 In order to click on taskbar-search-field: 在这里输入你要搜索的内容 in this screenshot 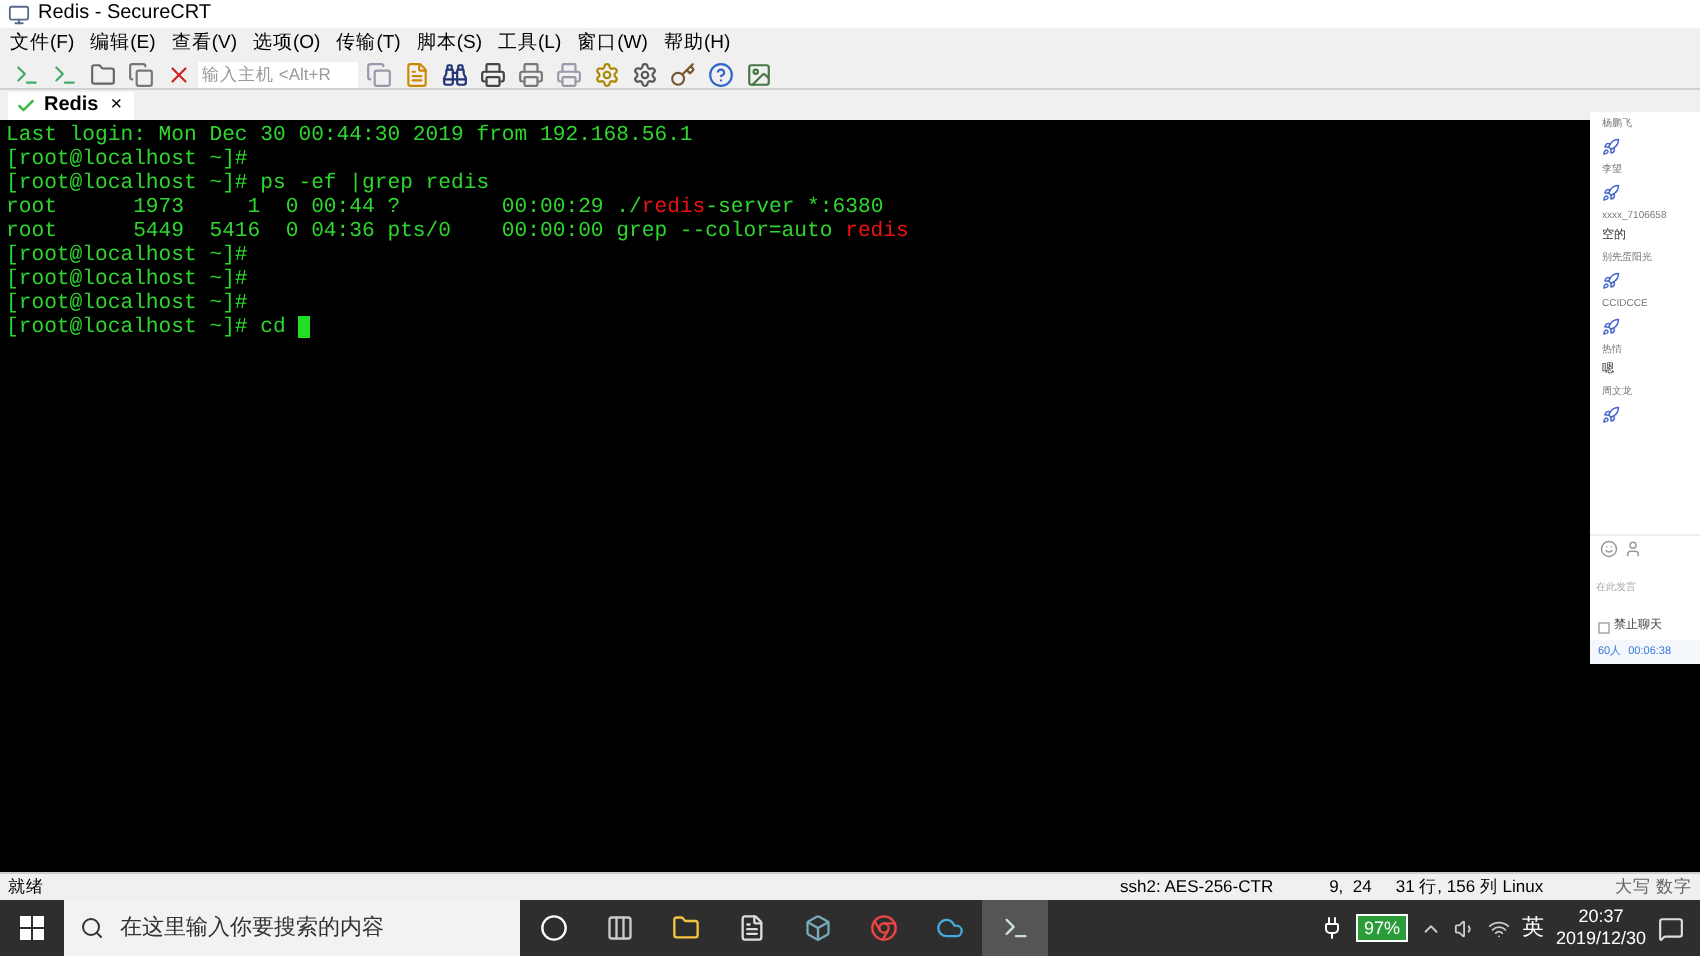, I will do `click(292, 928)`.